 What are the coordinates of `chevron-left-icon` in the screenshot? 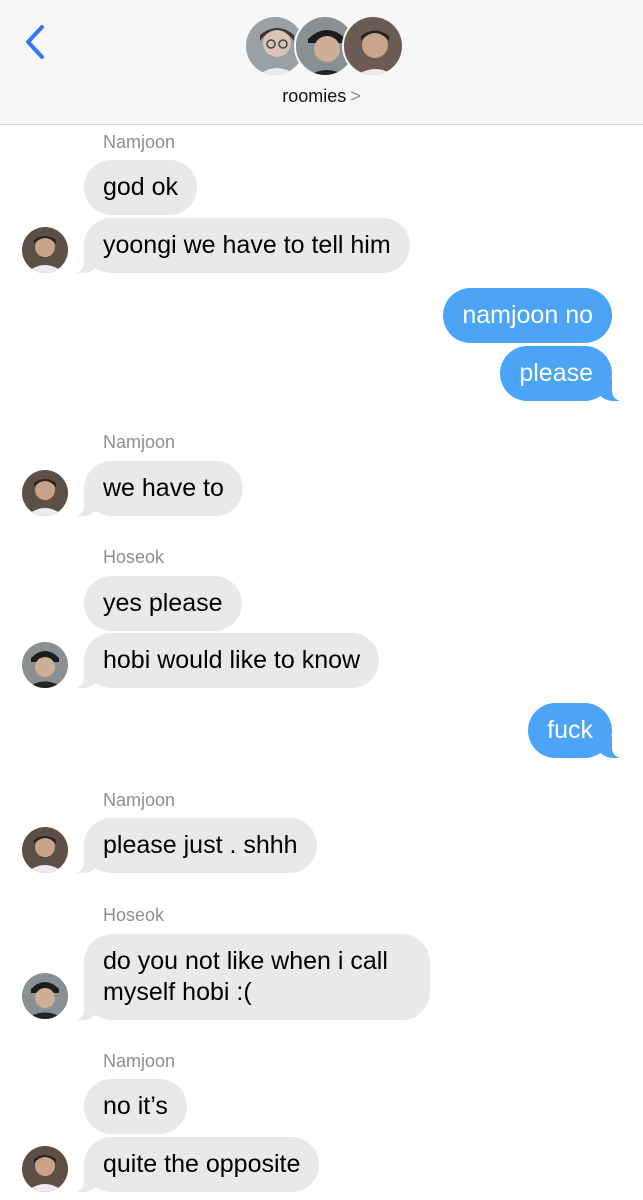 It's located at (35, 42).